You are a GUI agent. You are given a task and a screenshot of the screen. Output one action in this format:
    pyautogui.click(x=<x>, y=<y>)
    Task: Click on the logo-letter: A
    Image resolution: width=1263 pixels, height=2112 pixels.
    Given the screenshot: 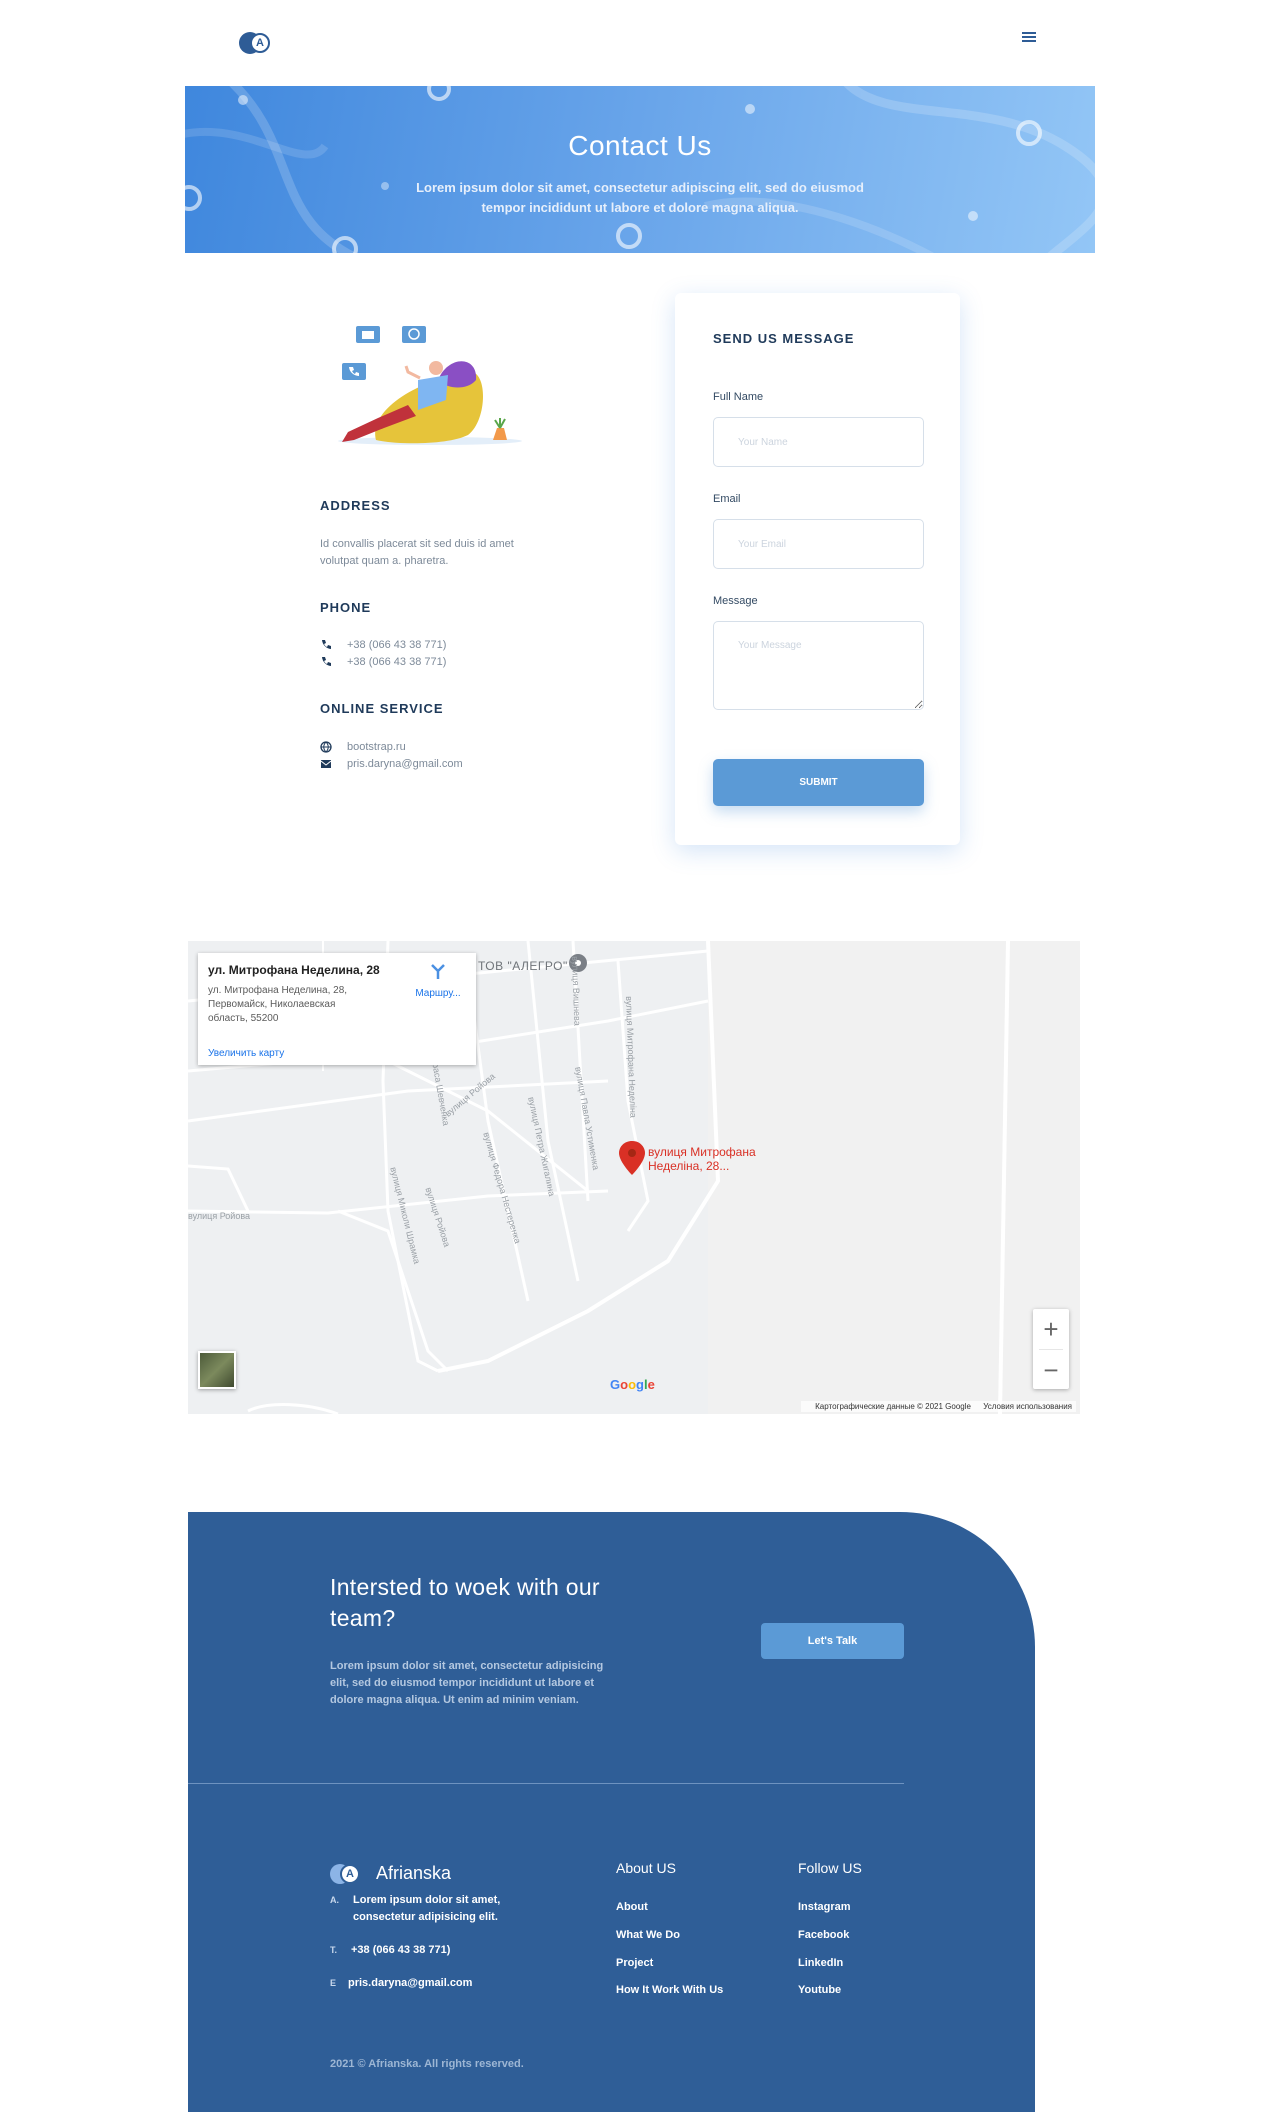 What is the action you would take?
    pyautogui.click(x=260, y=43)
    